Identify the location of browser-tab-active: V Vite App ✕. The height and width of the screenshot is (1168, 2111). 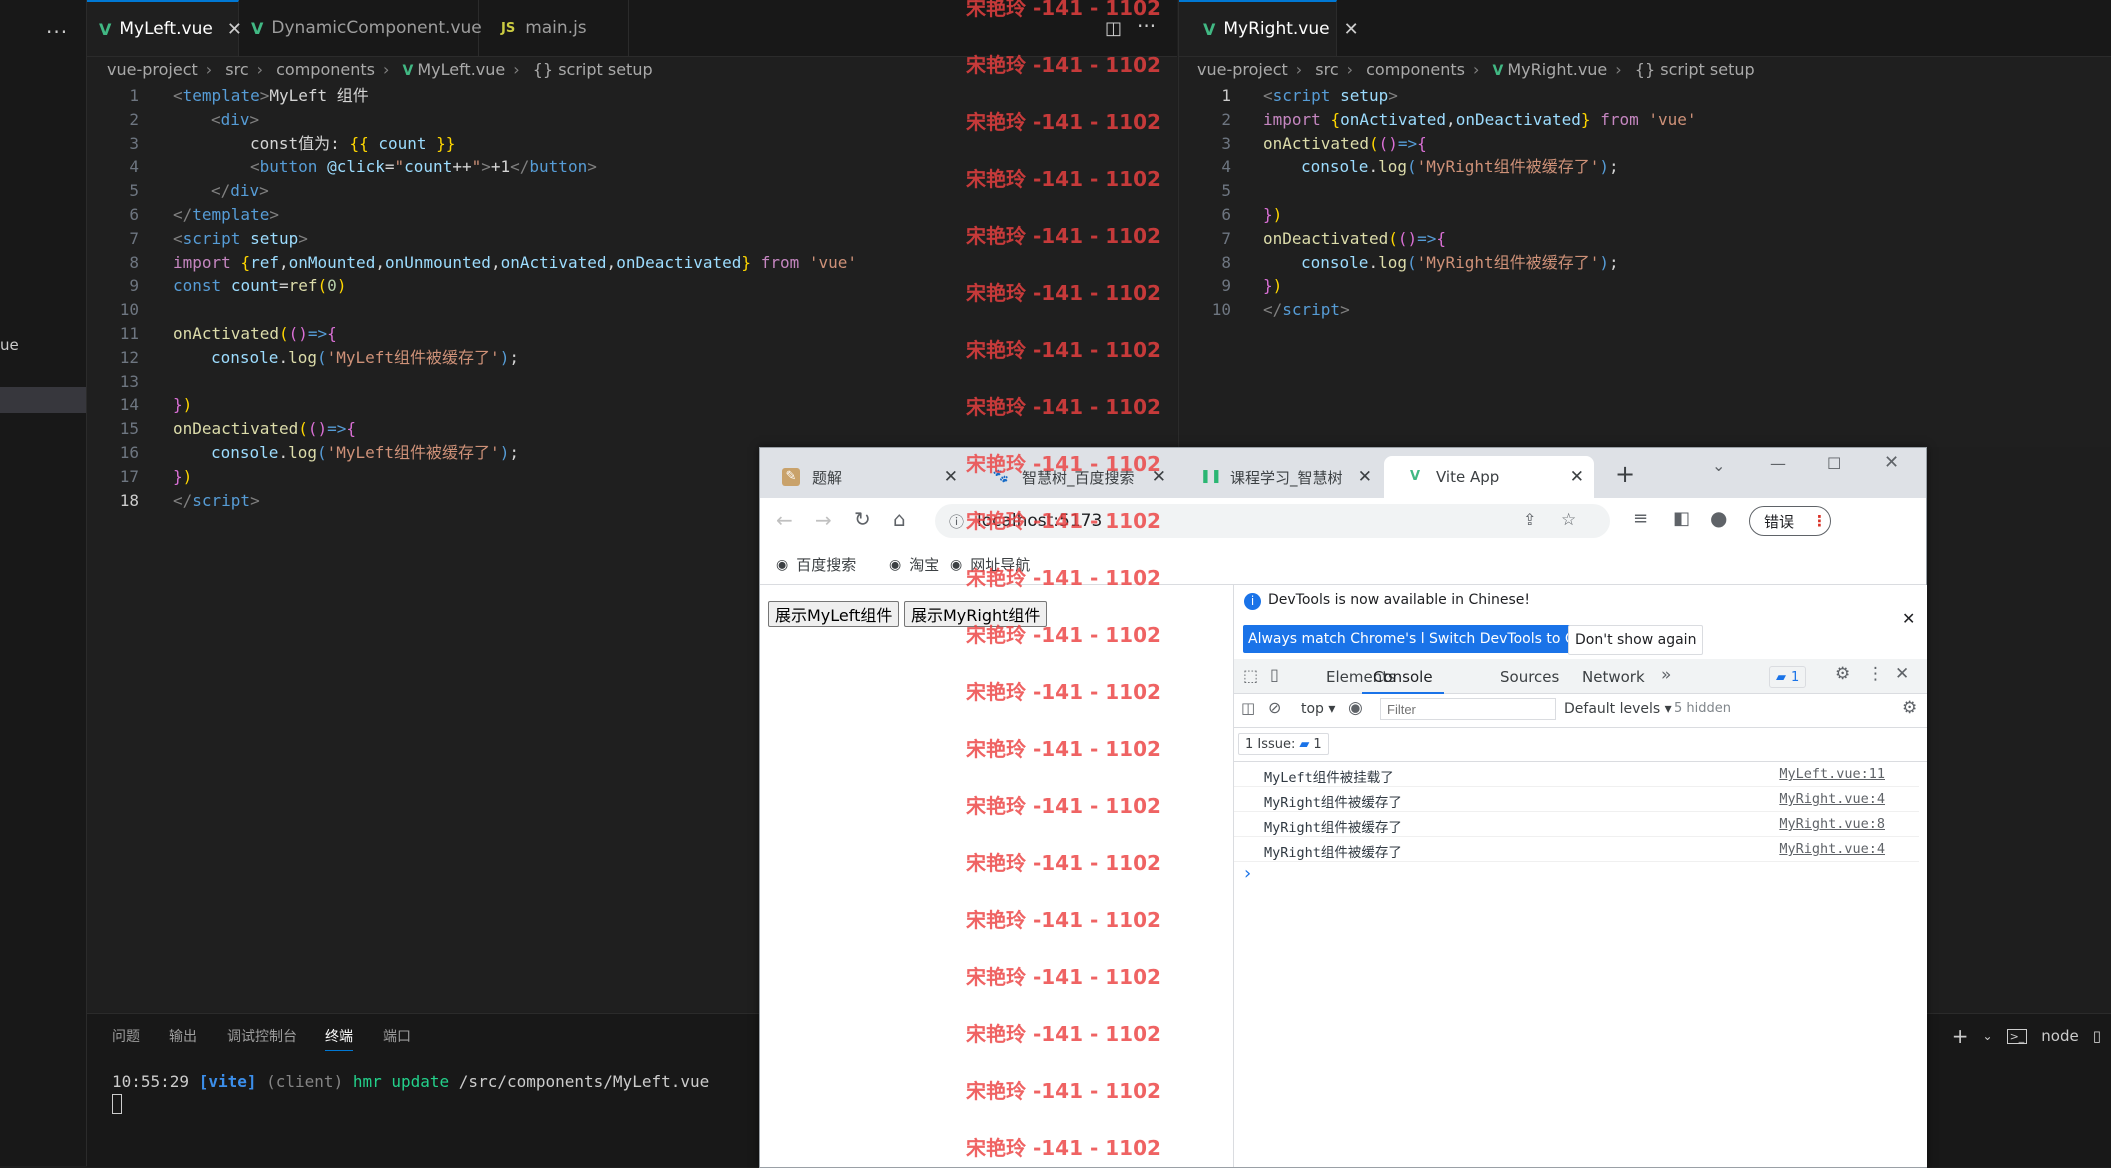
(1489, 477).